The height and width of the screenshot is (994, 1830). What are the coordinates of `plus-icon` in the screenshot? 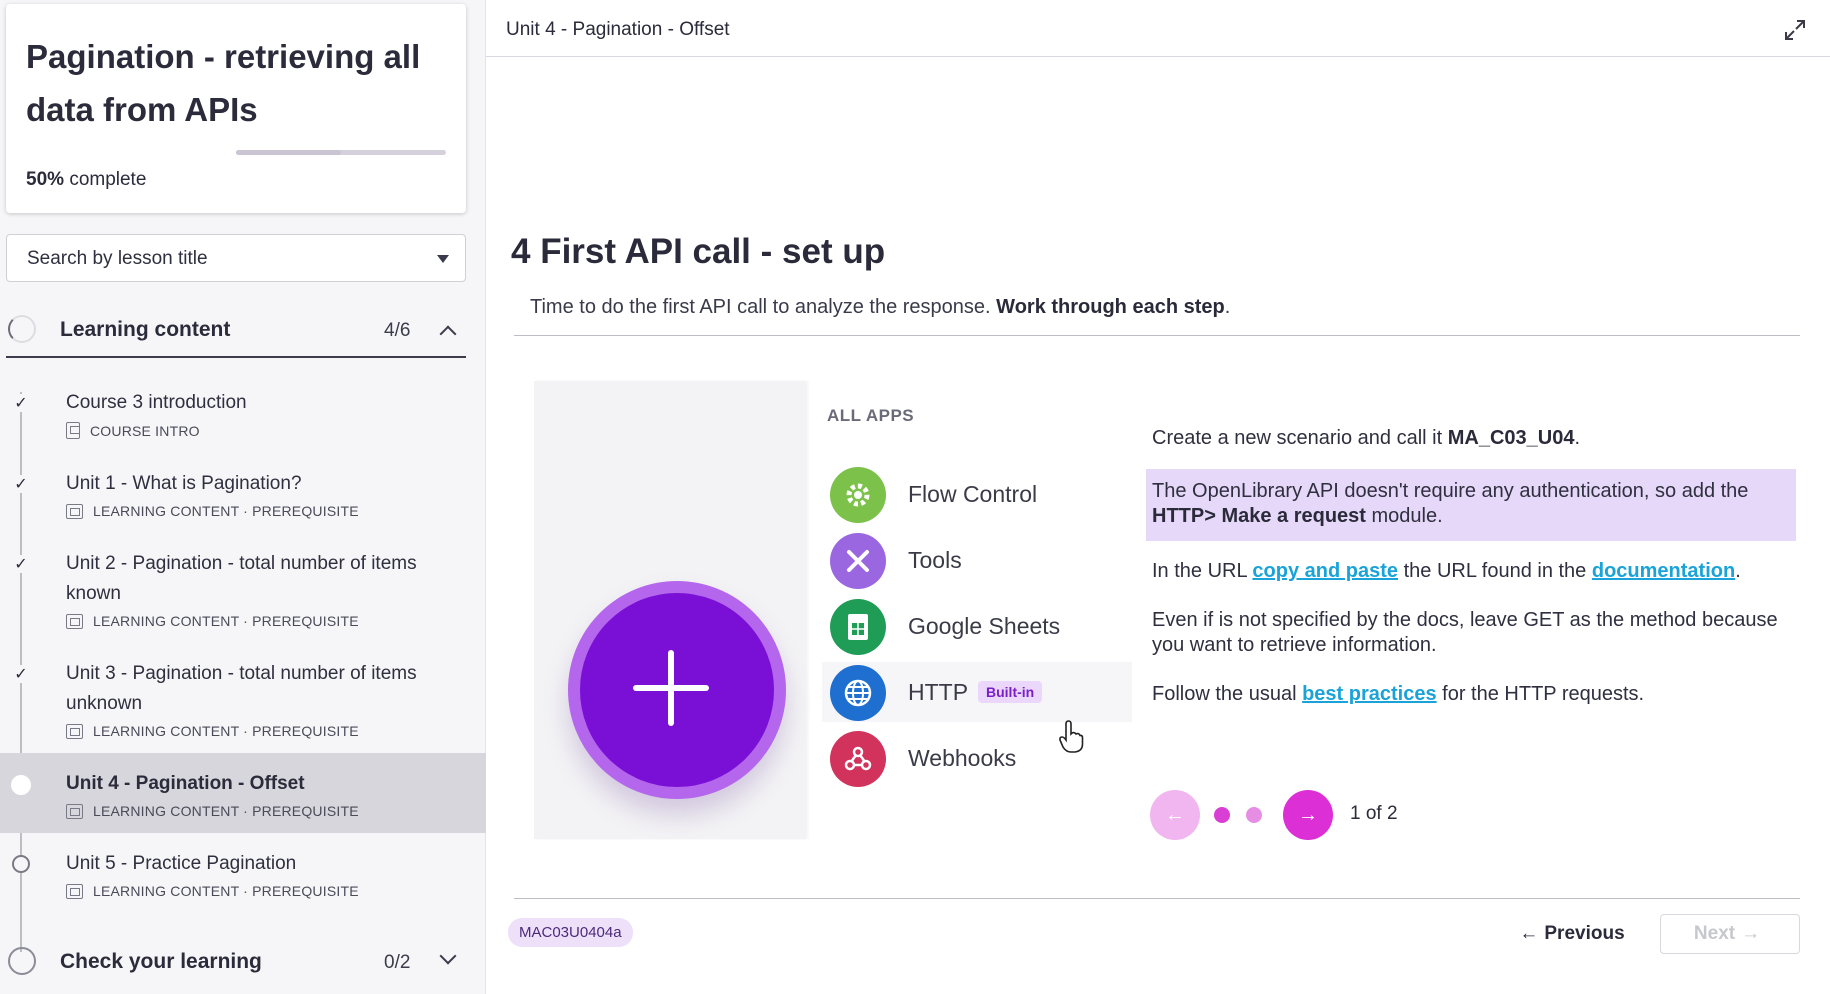 It's located at (677, 690).